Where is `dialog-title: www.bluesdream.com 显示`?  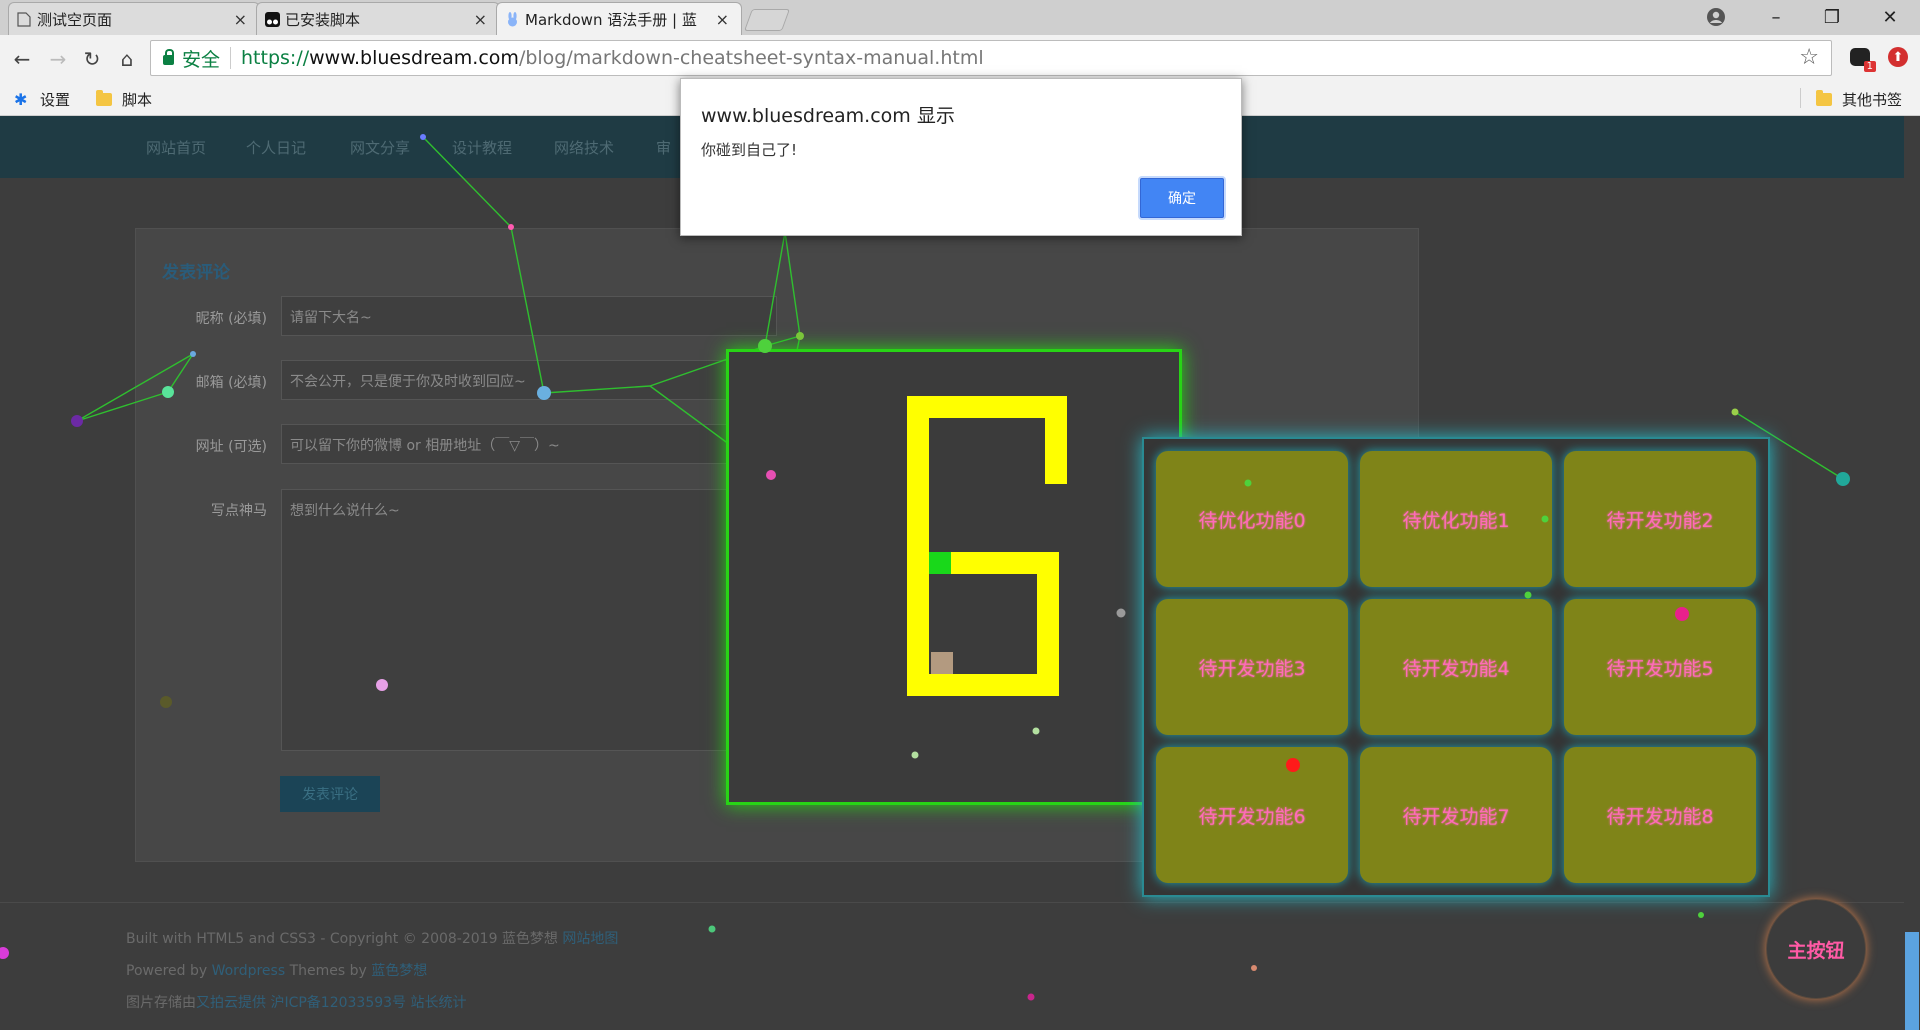 dialog-title: www.bluesdream.com 显示 is located at coordinates (828, 116).